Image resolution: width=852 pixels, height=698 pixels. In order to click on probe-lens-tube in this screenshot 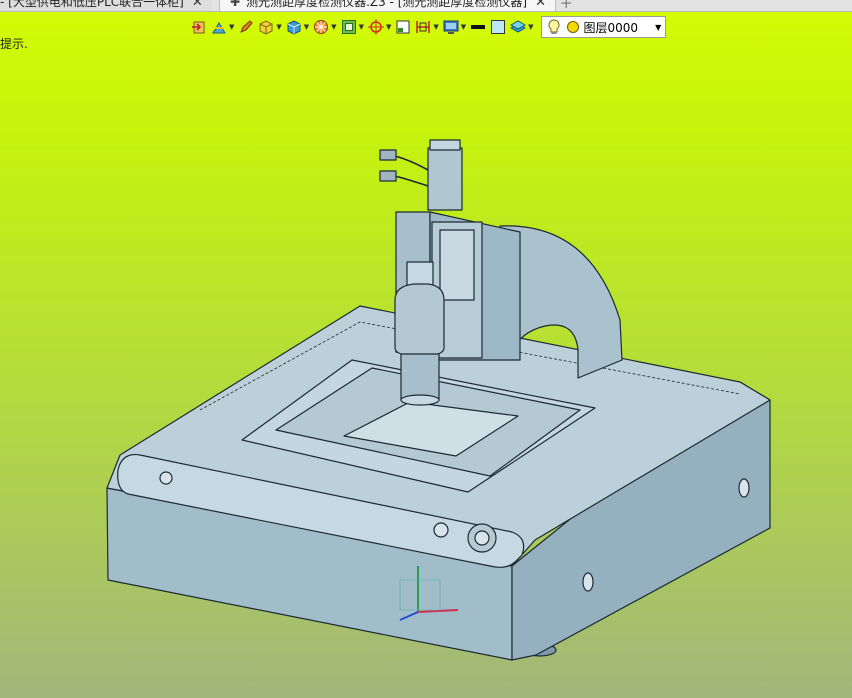, I will do `click(420, 377)`.